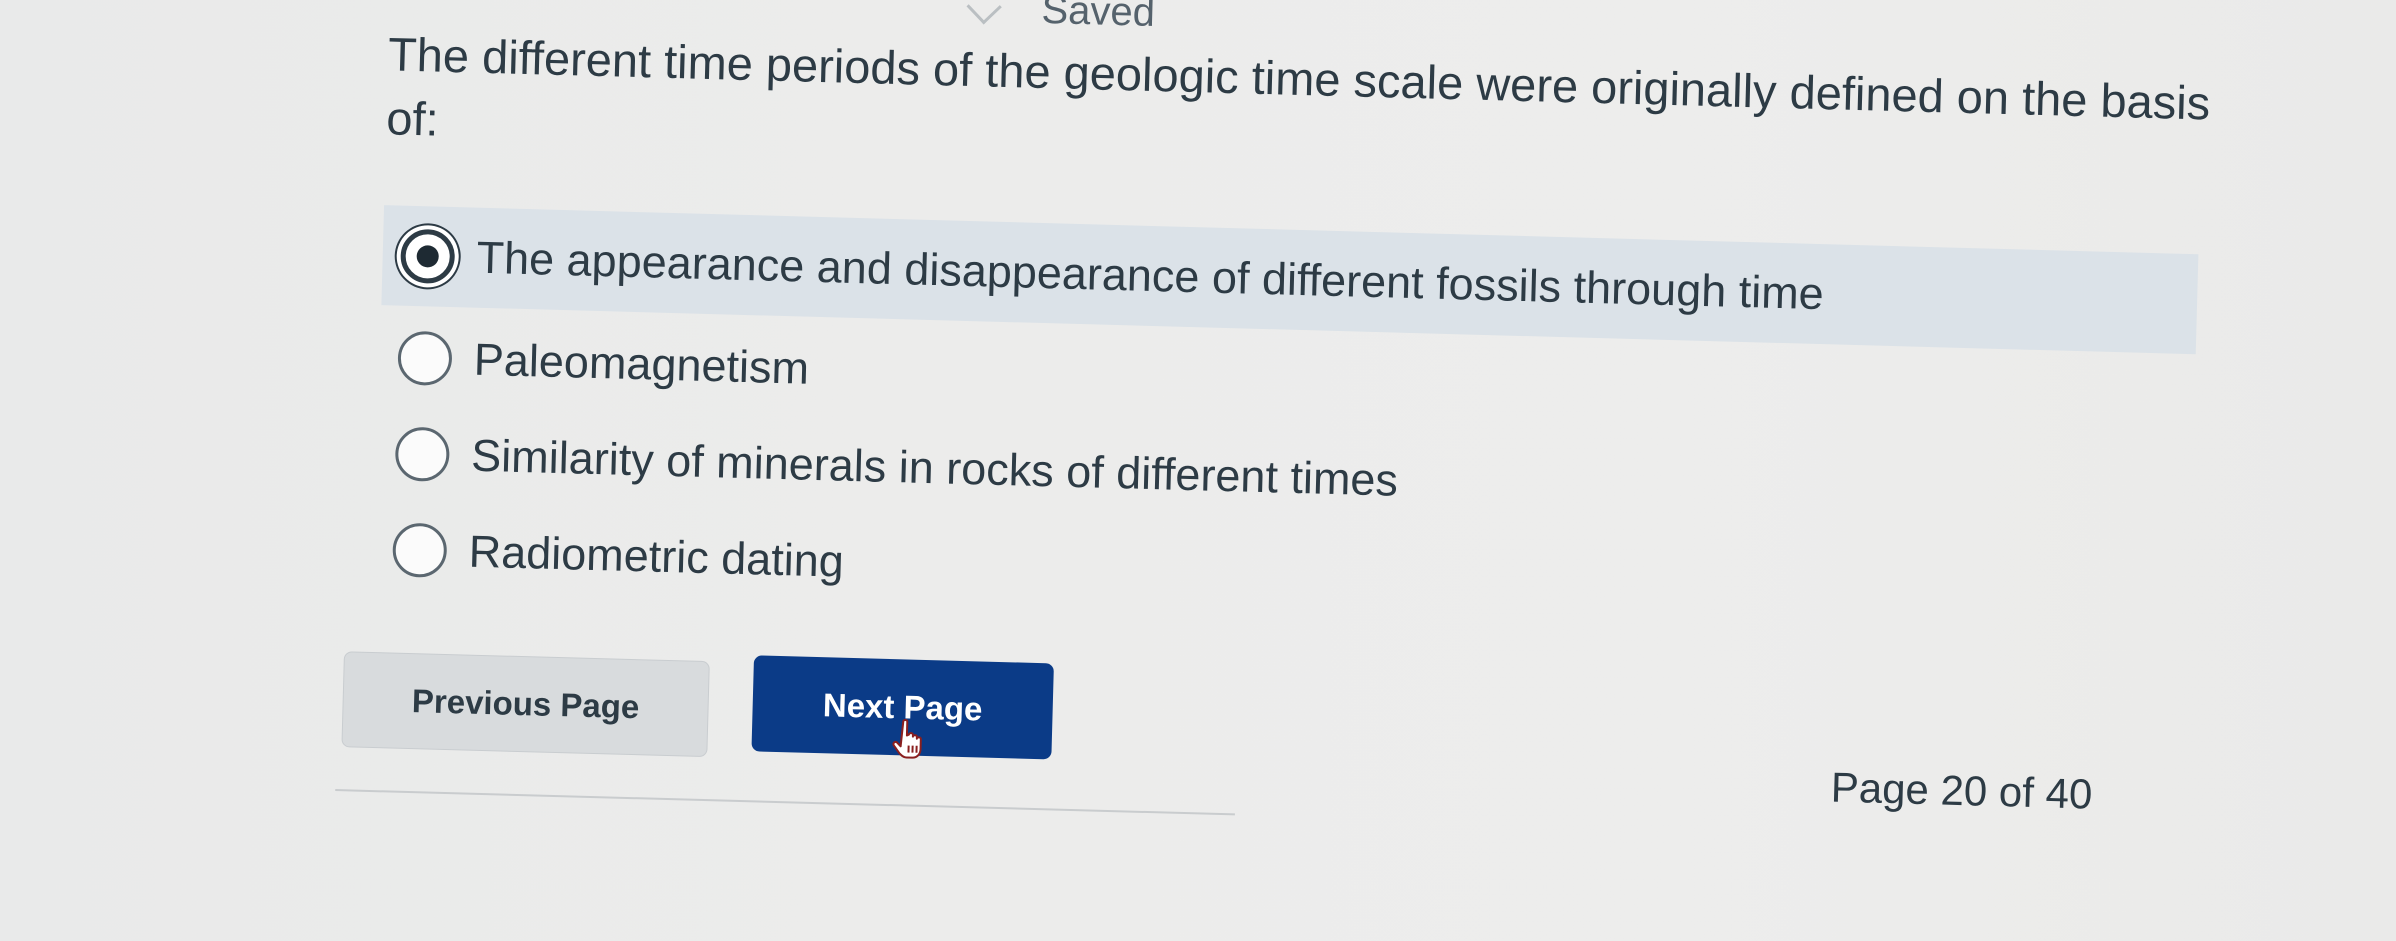  I want to click on page-indicator: Page 20 of 40, so click(1961, 790).